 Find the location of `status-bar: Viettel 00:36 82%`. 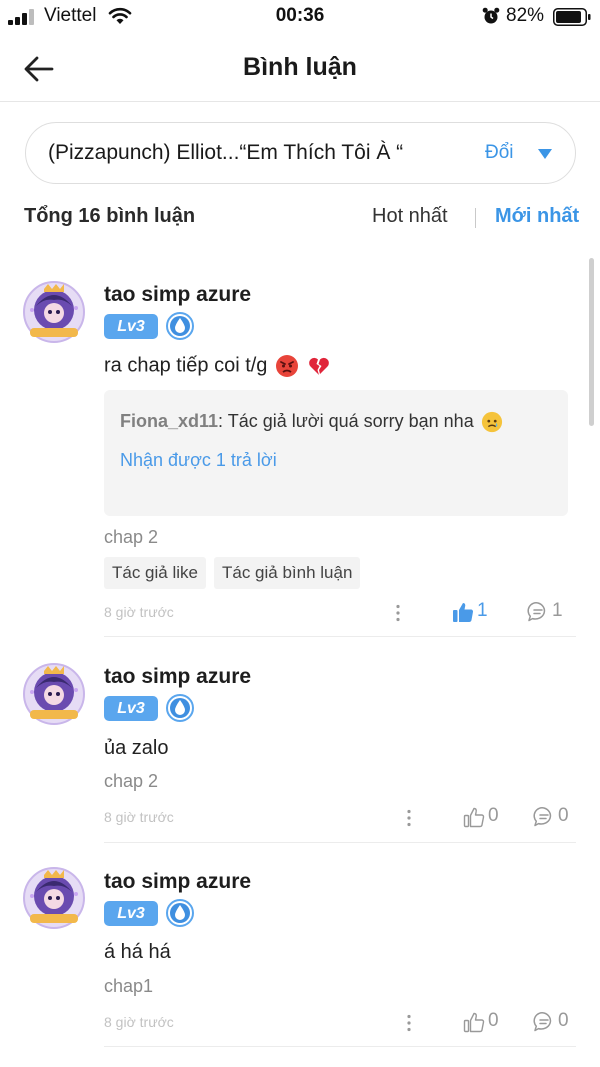

status-bar: Viettel 00:36 82% is located at coordinates (300, 17).